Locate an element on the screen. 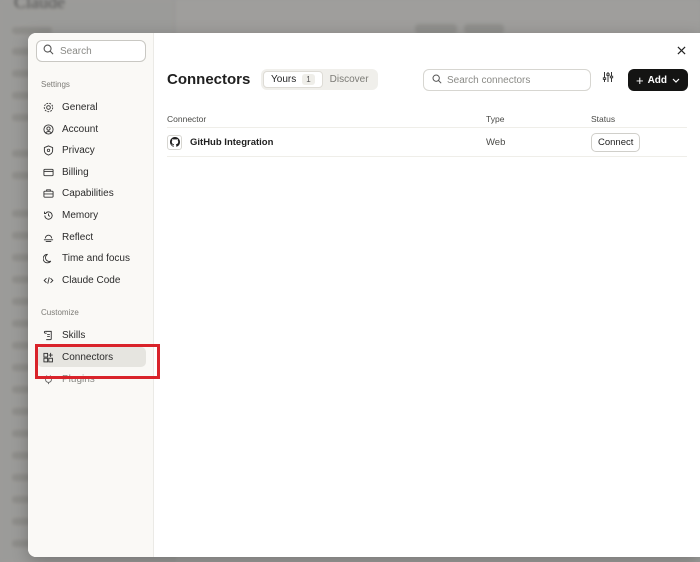  history-icon is located at coordinates (48, 215).